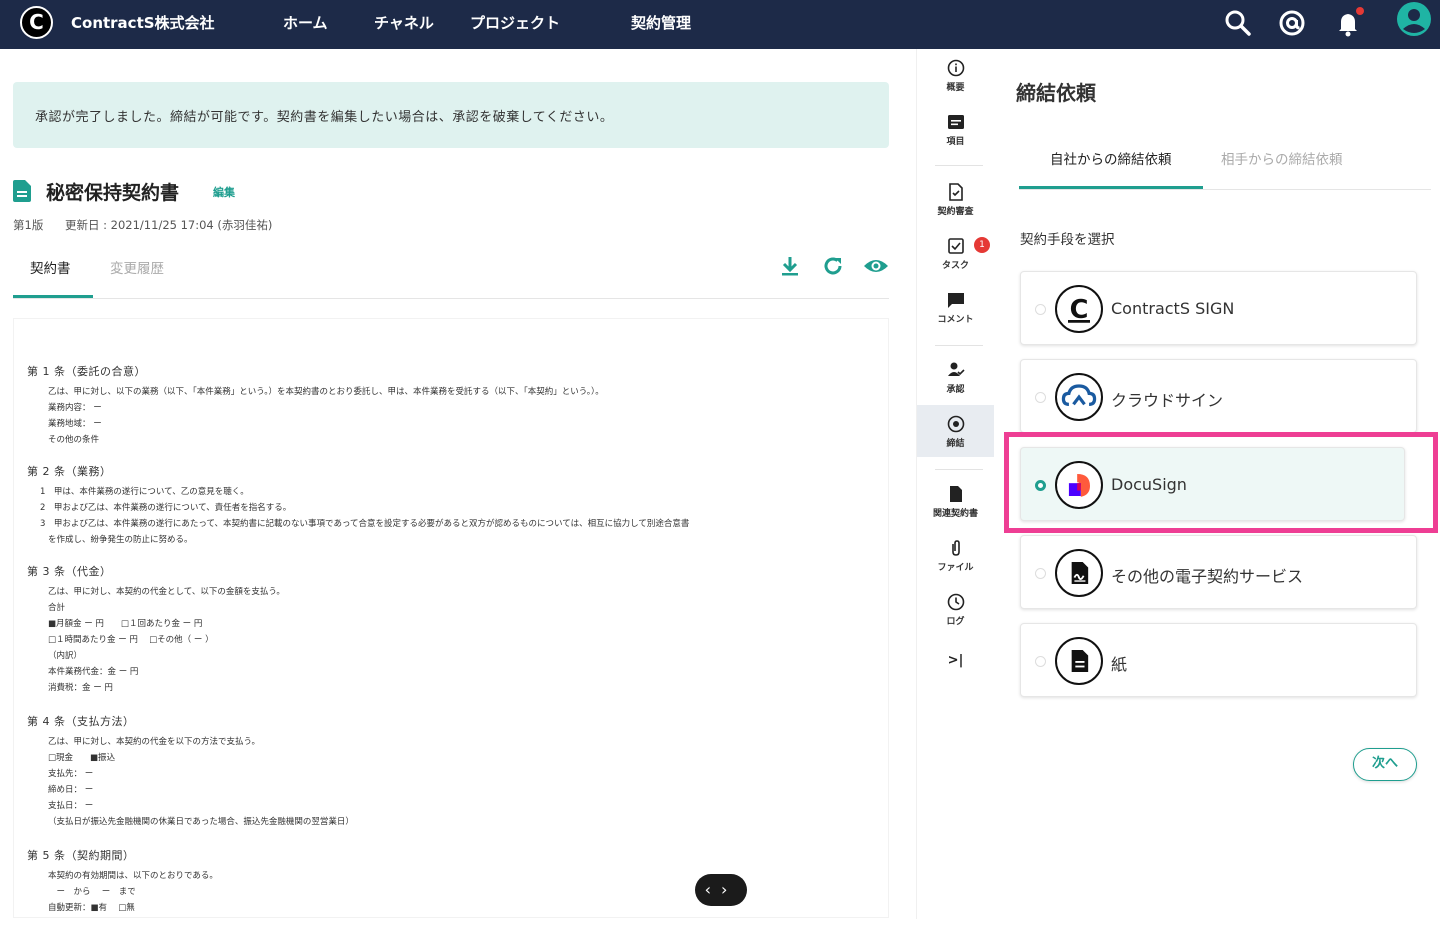  Describe the element at coordinates (1414, 19) in the screenshot. I see `user-avatar-icon` at that location.